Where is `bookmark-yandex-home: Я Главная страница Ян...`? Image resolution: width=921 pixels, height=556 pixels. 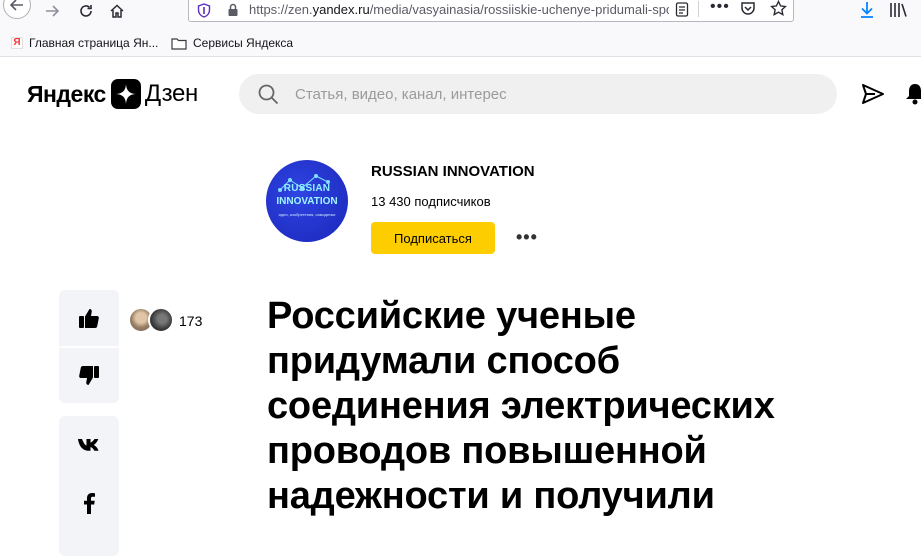
bookmark-yandex-home: Я Главная страница Ян... is located at coordinates (84, 43).